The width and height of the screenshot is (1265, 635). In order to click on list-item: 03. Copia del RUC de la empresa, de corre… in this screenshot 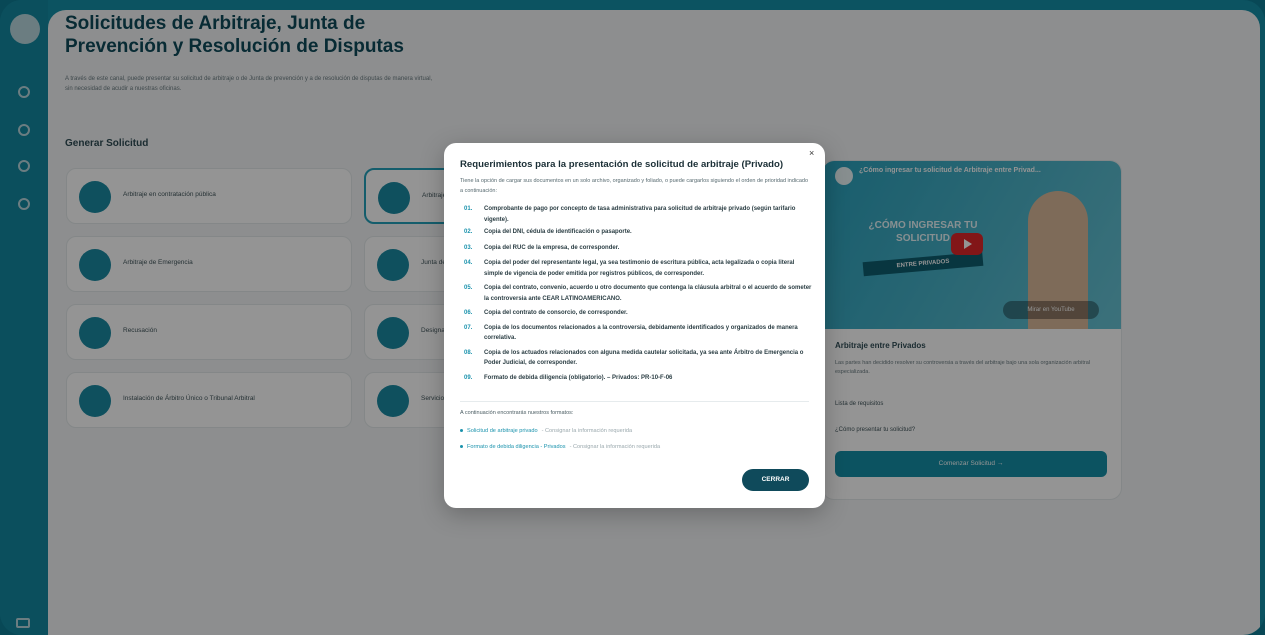, I will do `click(542, 247)`.